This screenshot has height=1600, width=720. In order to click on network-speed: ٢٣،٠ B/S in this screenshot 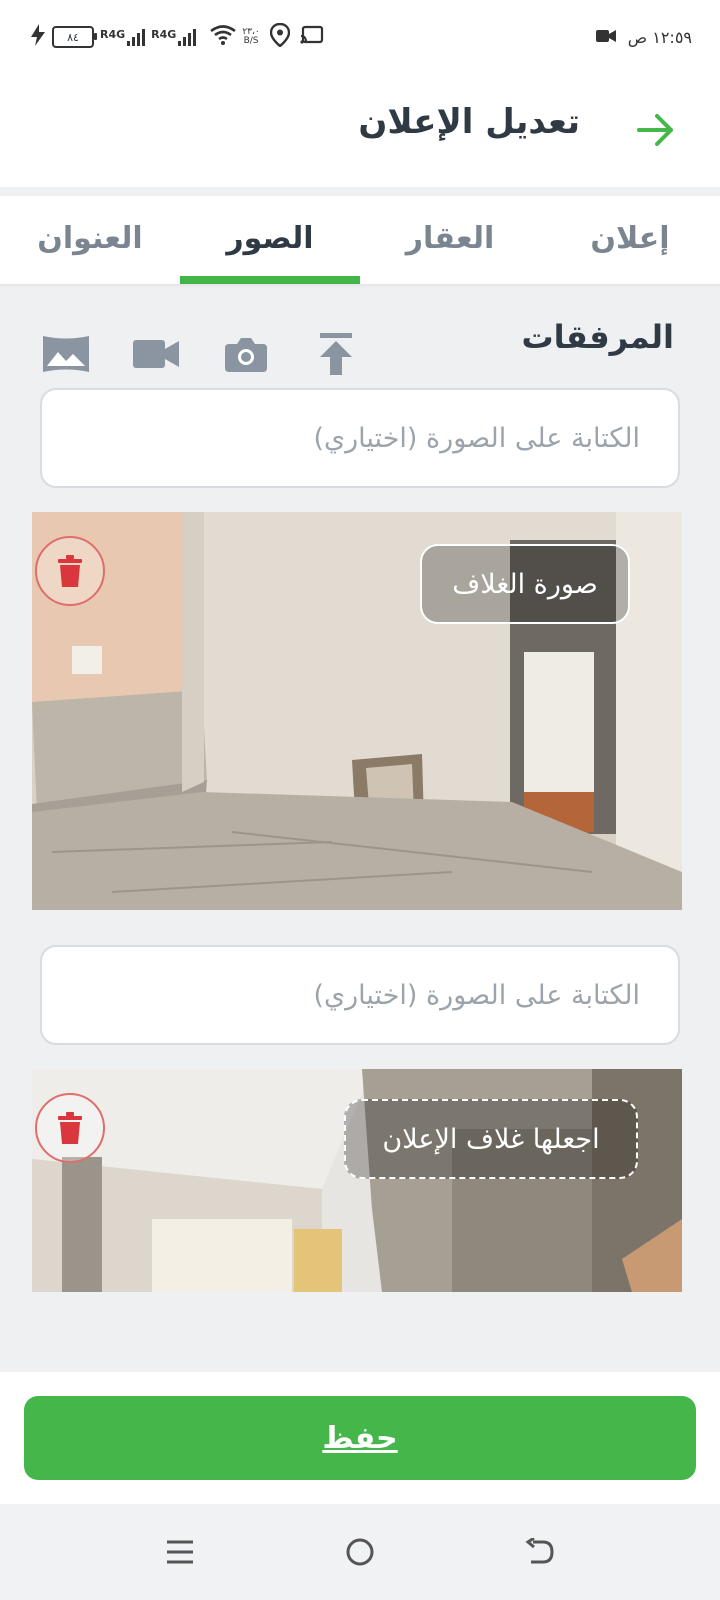, I will do `click(251, 36)`.